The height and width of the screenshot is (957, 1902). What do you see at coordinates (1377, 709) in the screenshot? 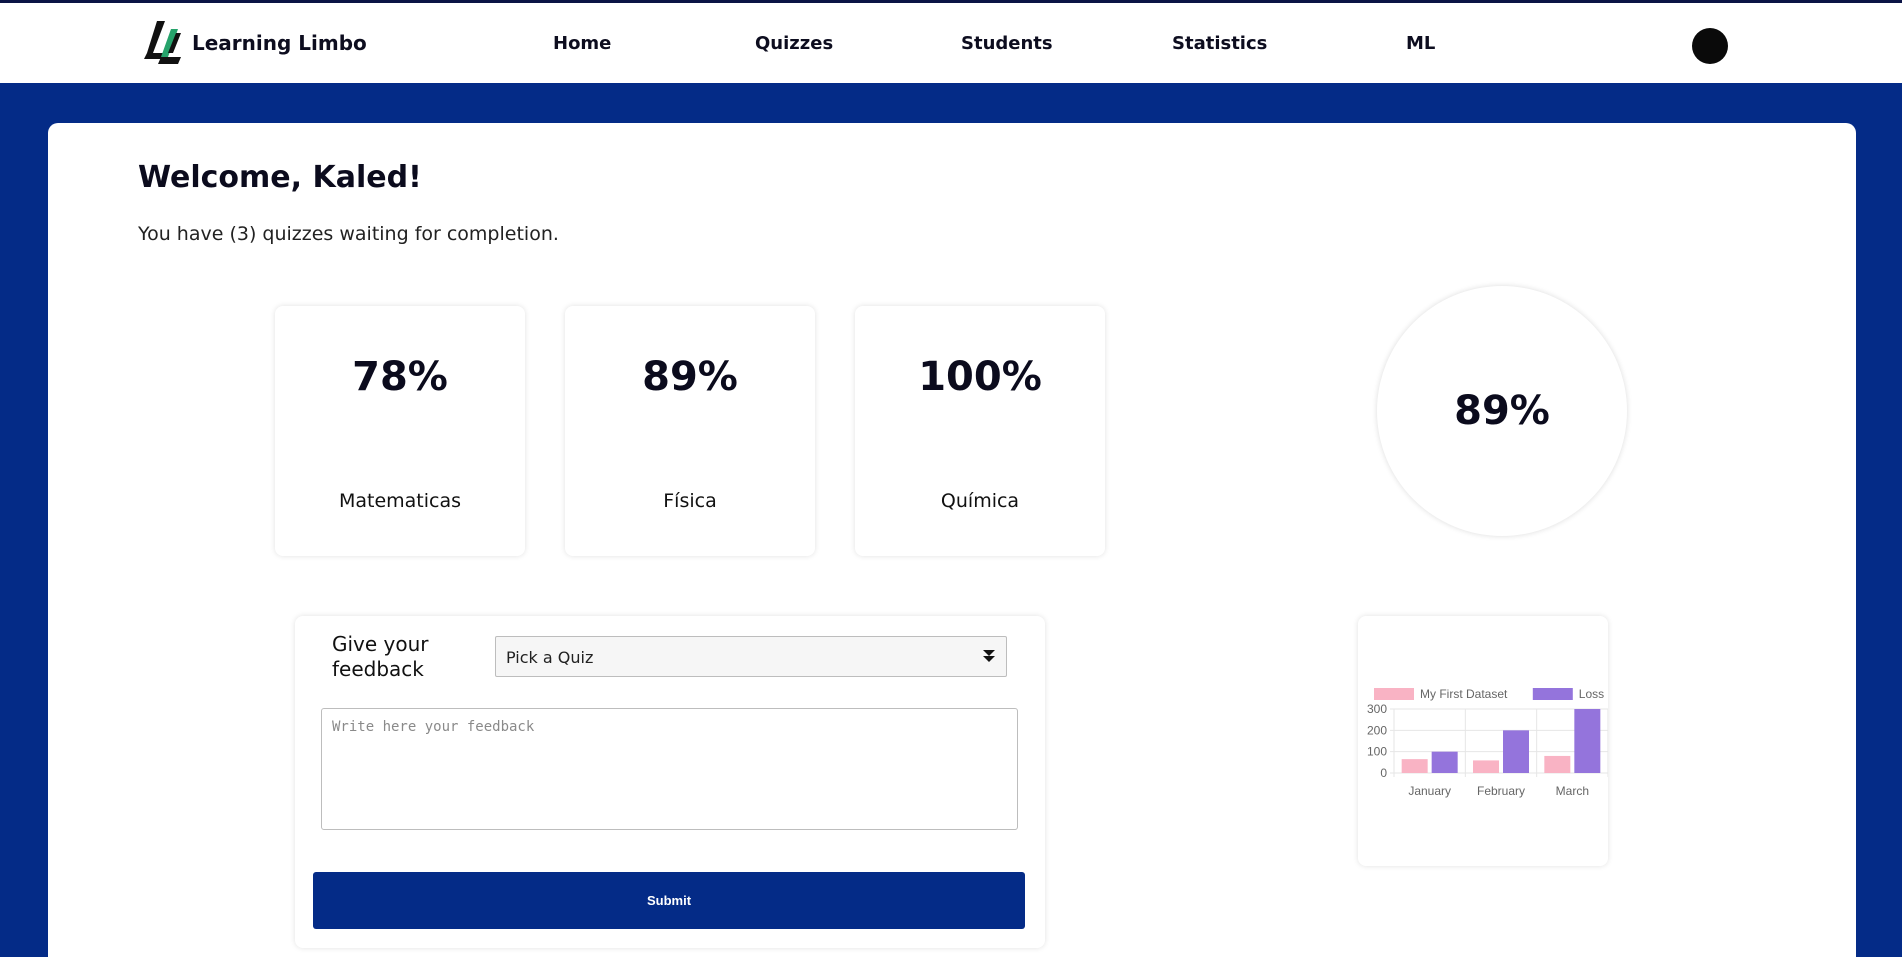
I see `y-tick-label: 300` at bounding box center [1377, 709].